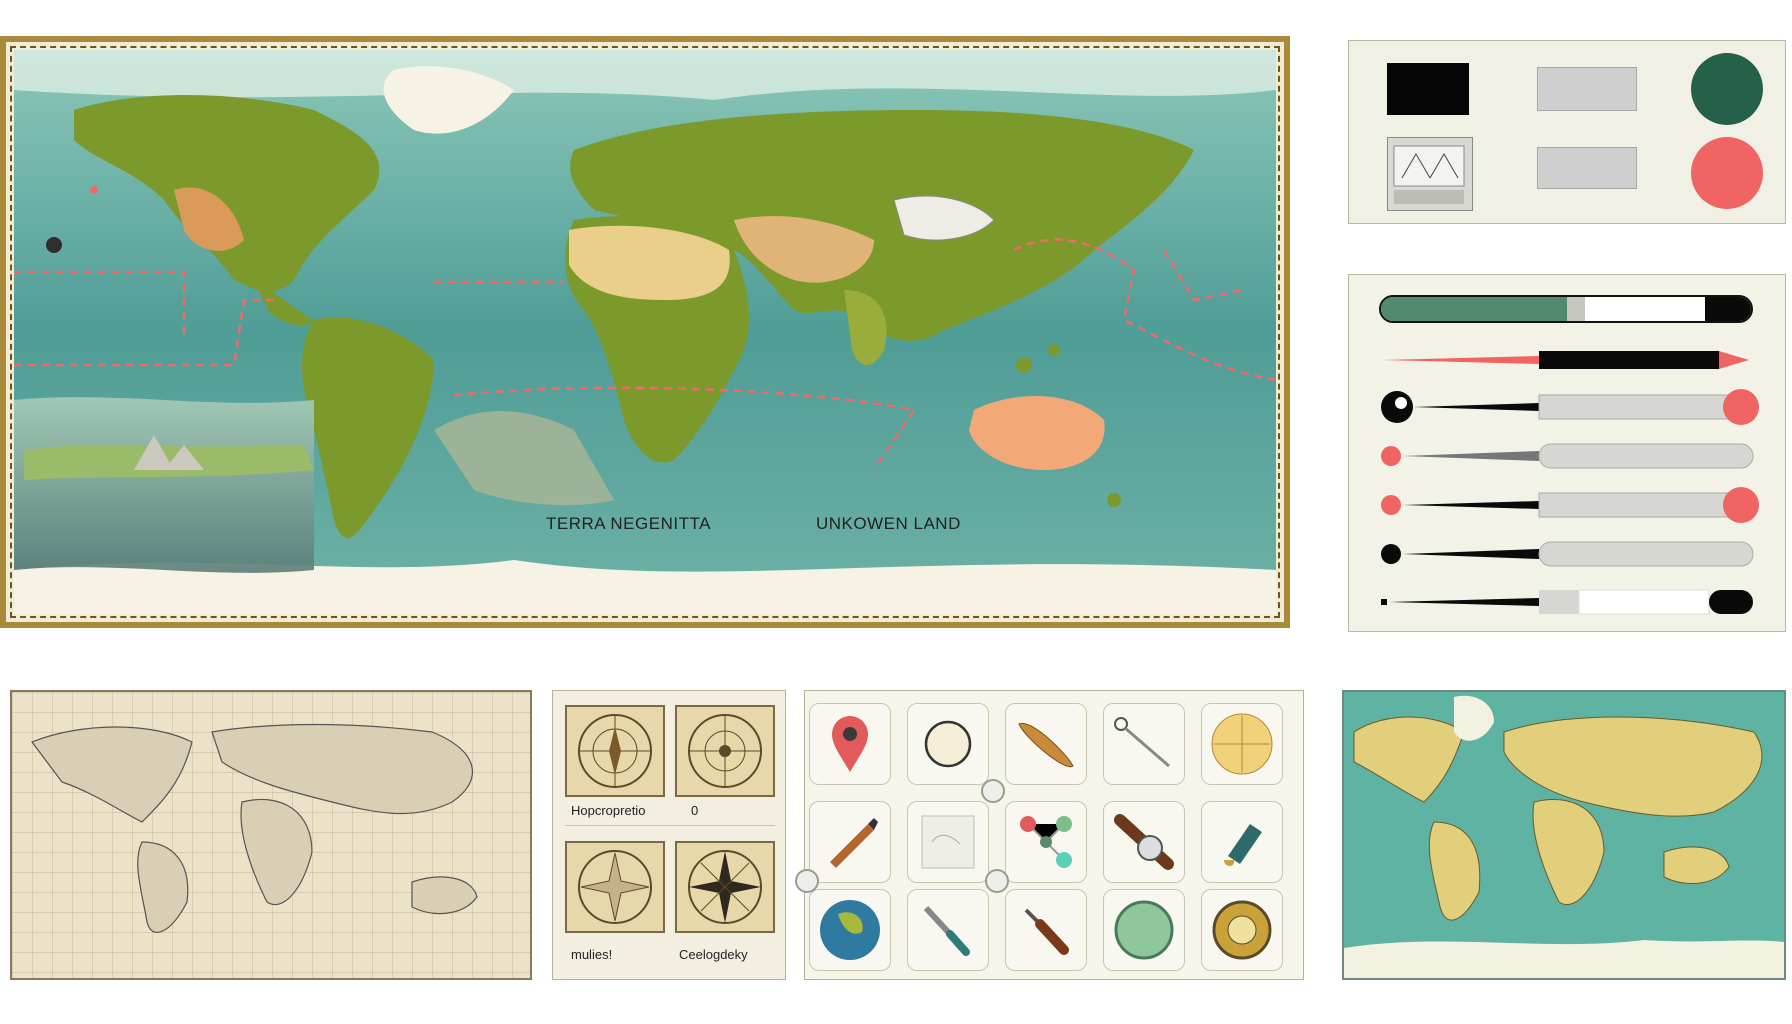 The height and width of the screenshot is (1024, 1792). I want to click on compass-label-2: 0, so click(695, 810).